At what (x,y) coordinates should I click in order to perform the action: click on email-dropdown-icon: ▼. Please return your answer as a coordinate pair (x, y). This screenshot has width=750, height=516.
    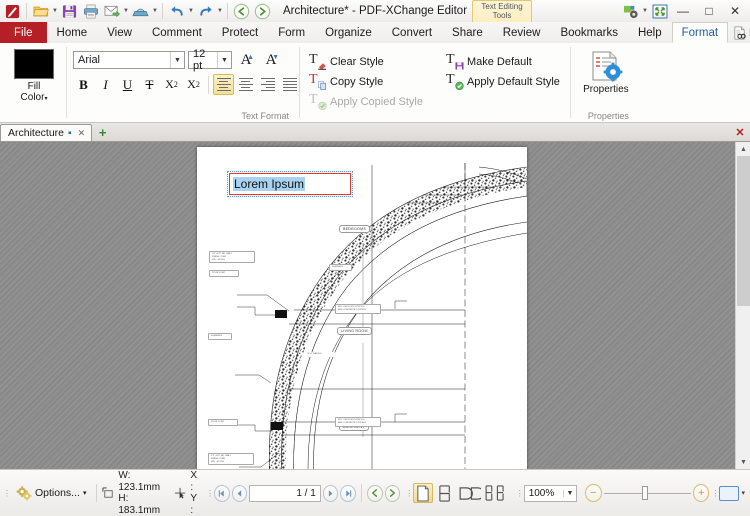
    Looking at the image, I should click on (126, 11).